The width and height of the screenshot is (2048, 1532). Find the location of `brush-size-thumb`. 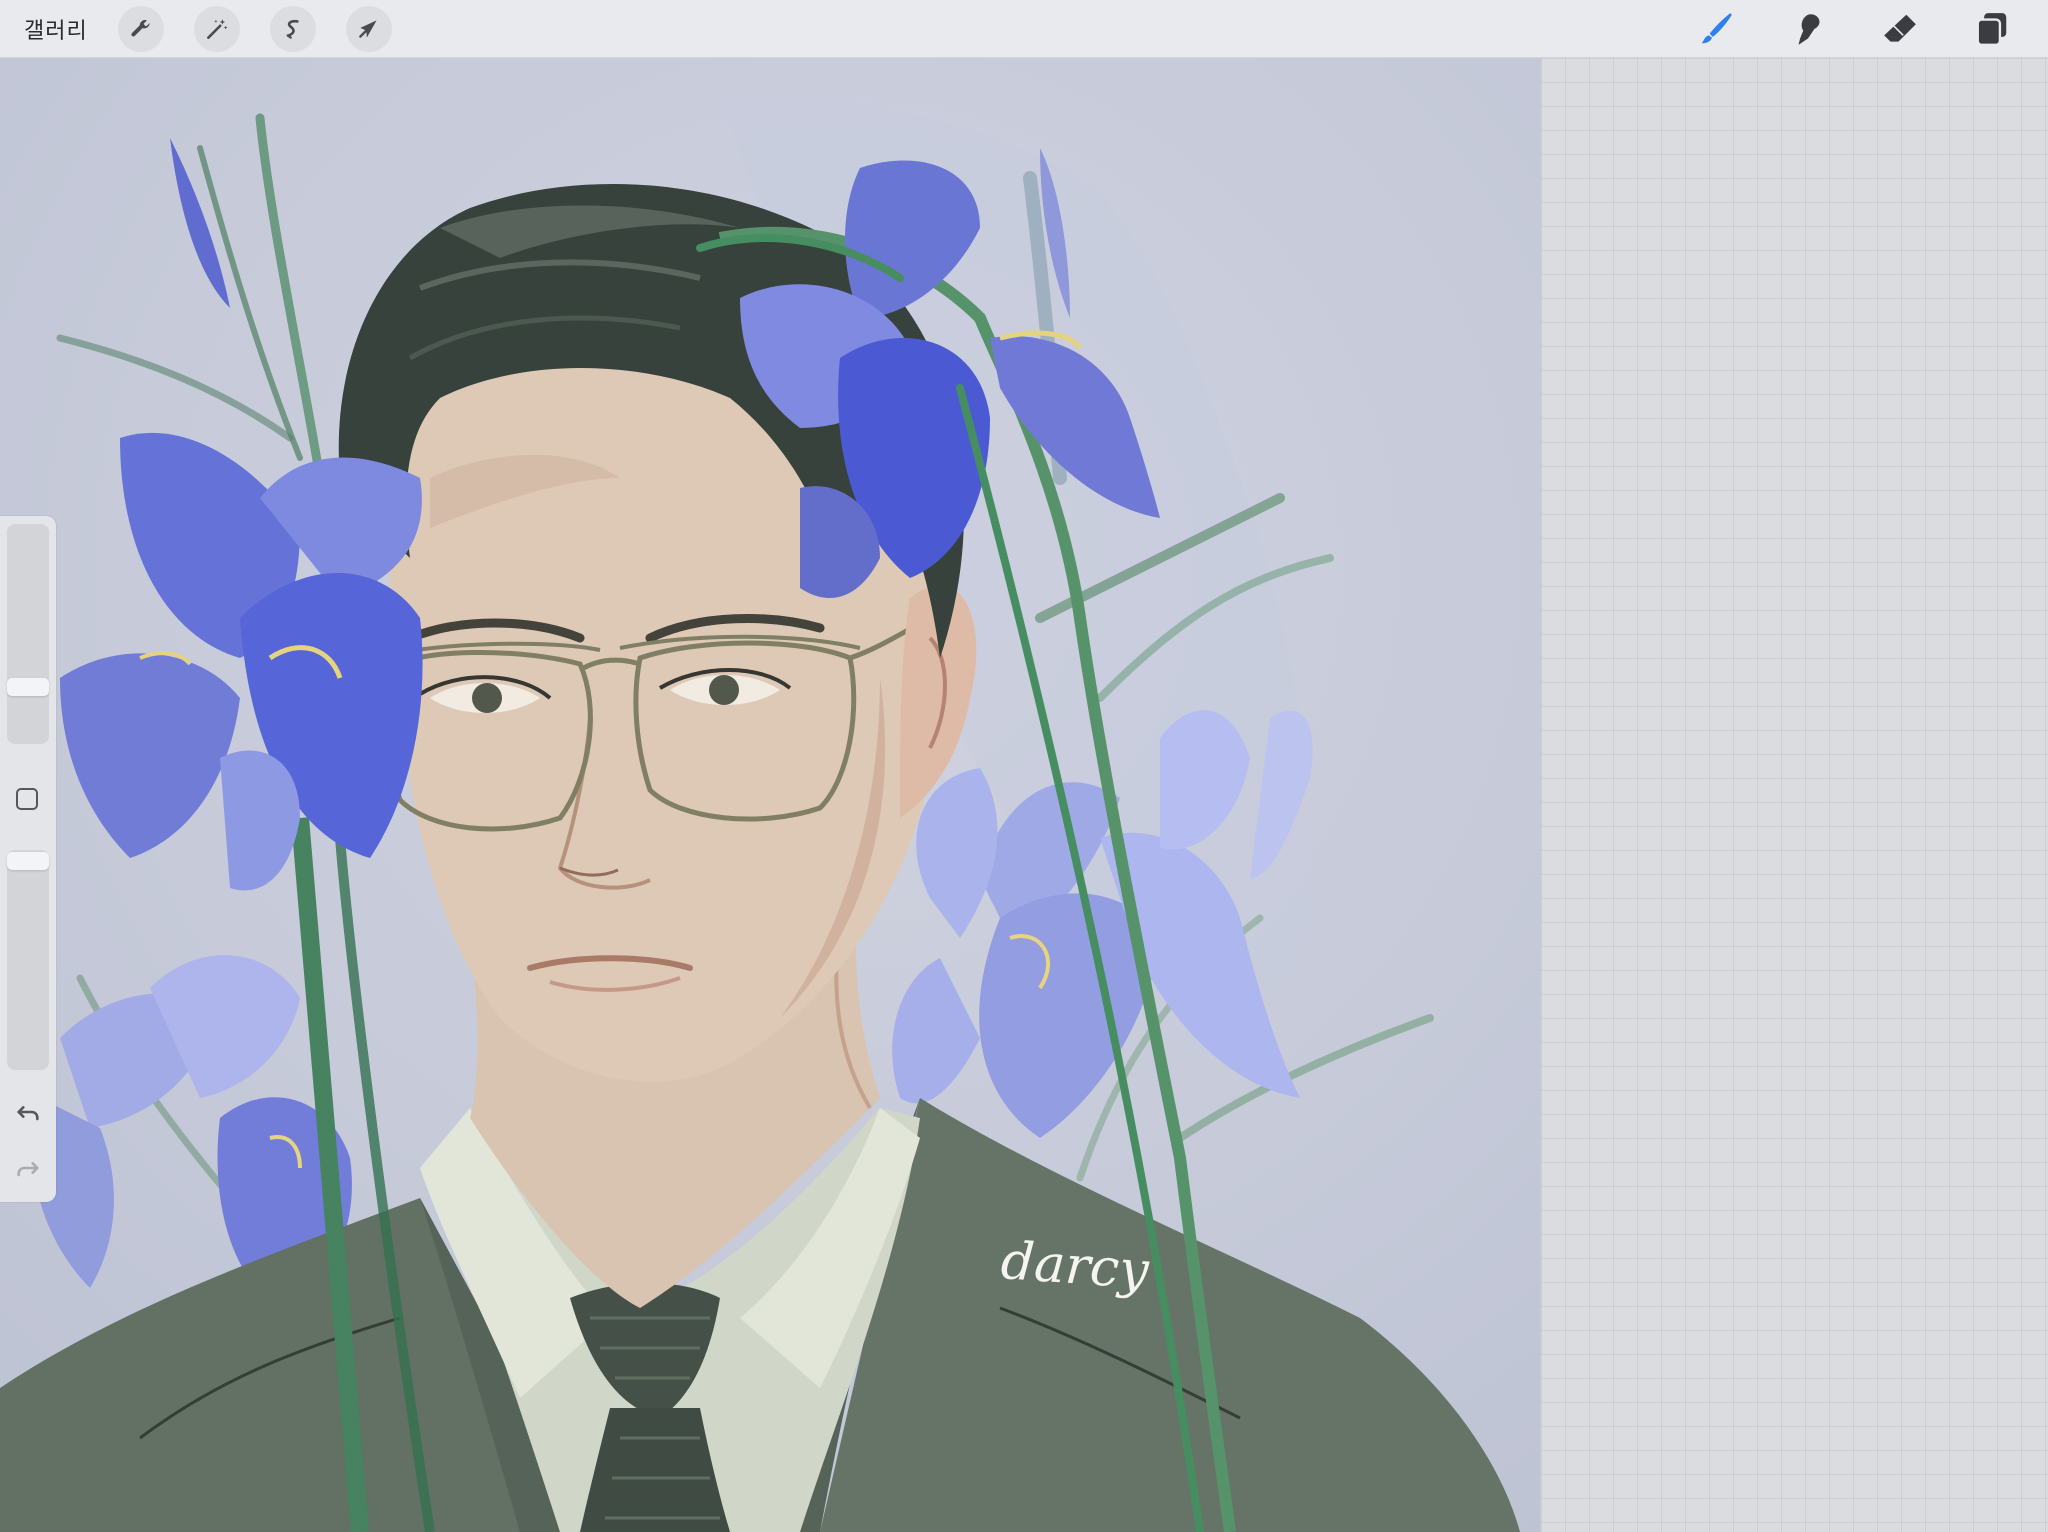

brush-size-thumb is located at coordinates (28, 687).